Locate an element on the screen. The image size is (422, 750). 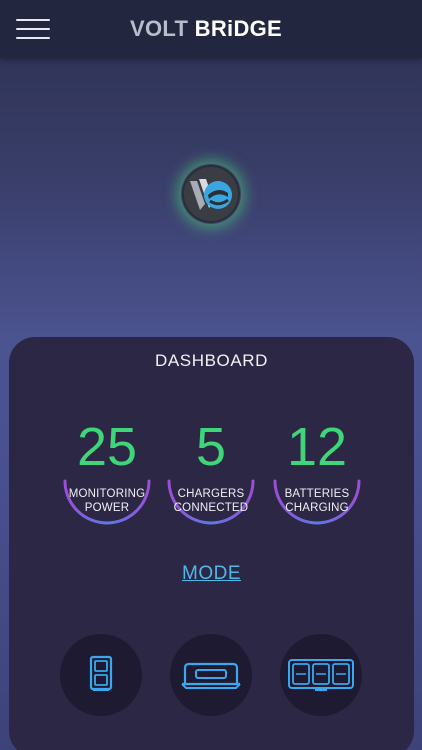
mode-battery-bank-button is located at coordinates (321, 675).